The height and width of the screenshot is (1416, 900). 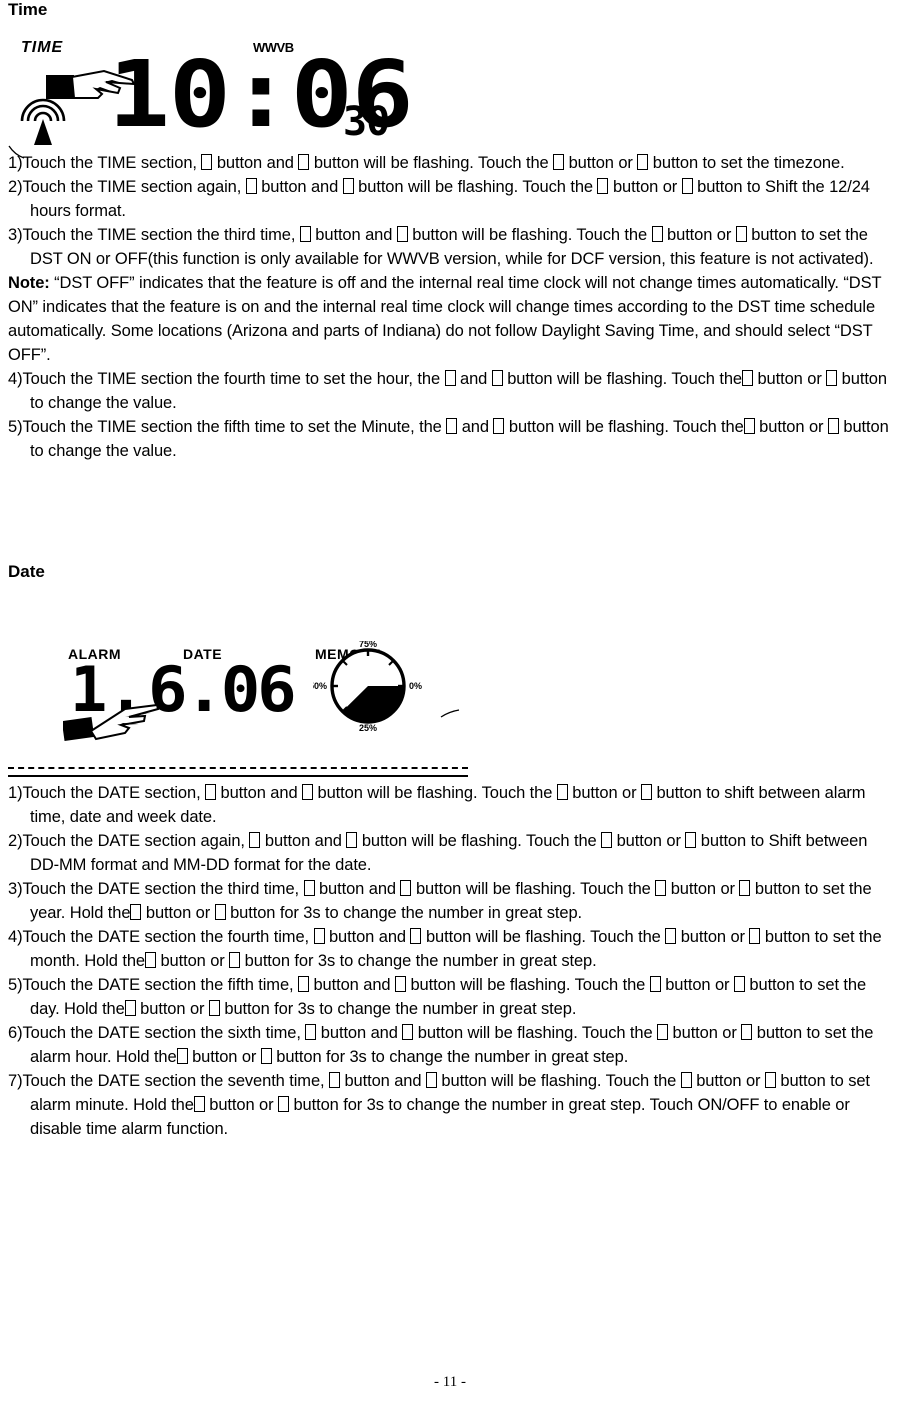 What do you see at coordinates (415, 686) in the screenshot?
I see `gauge-label-0: 0%` at bounding box center [415, 686].